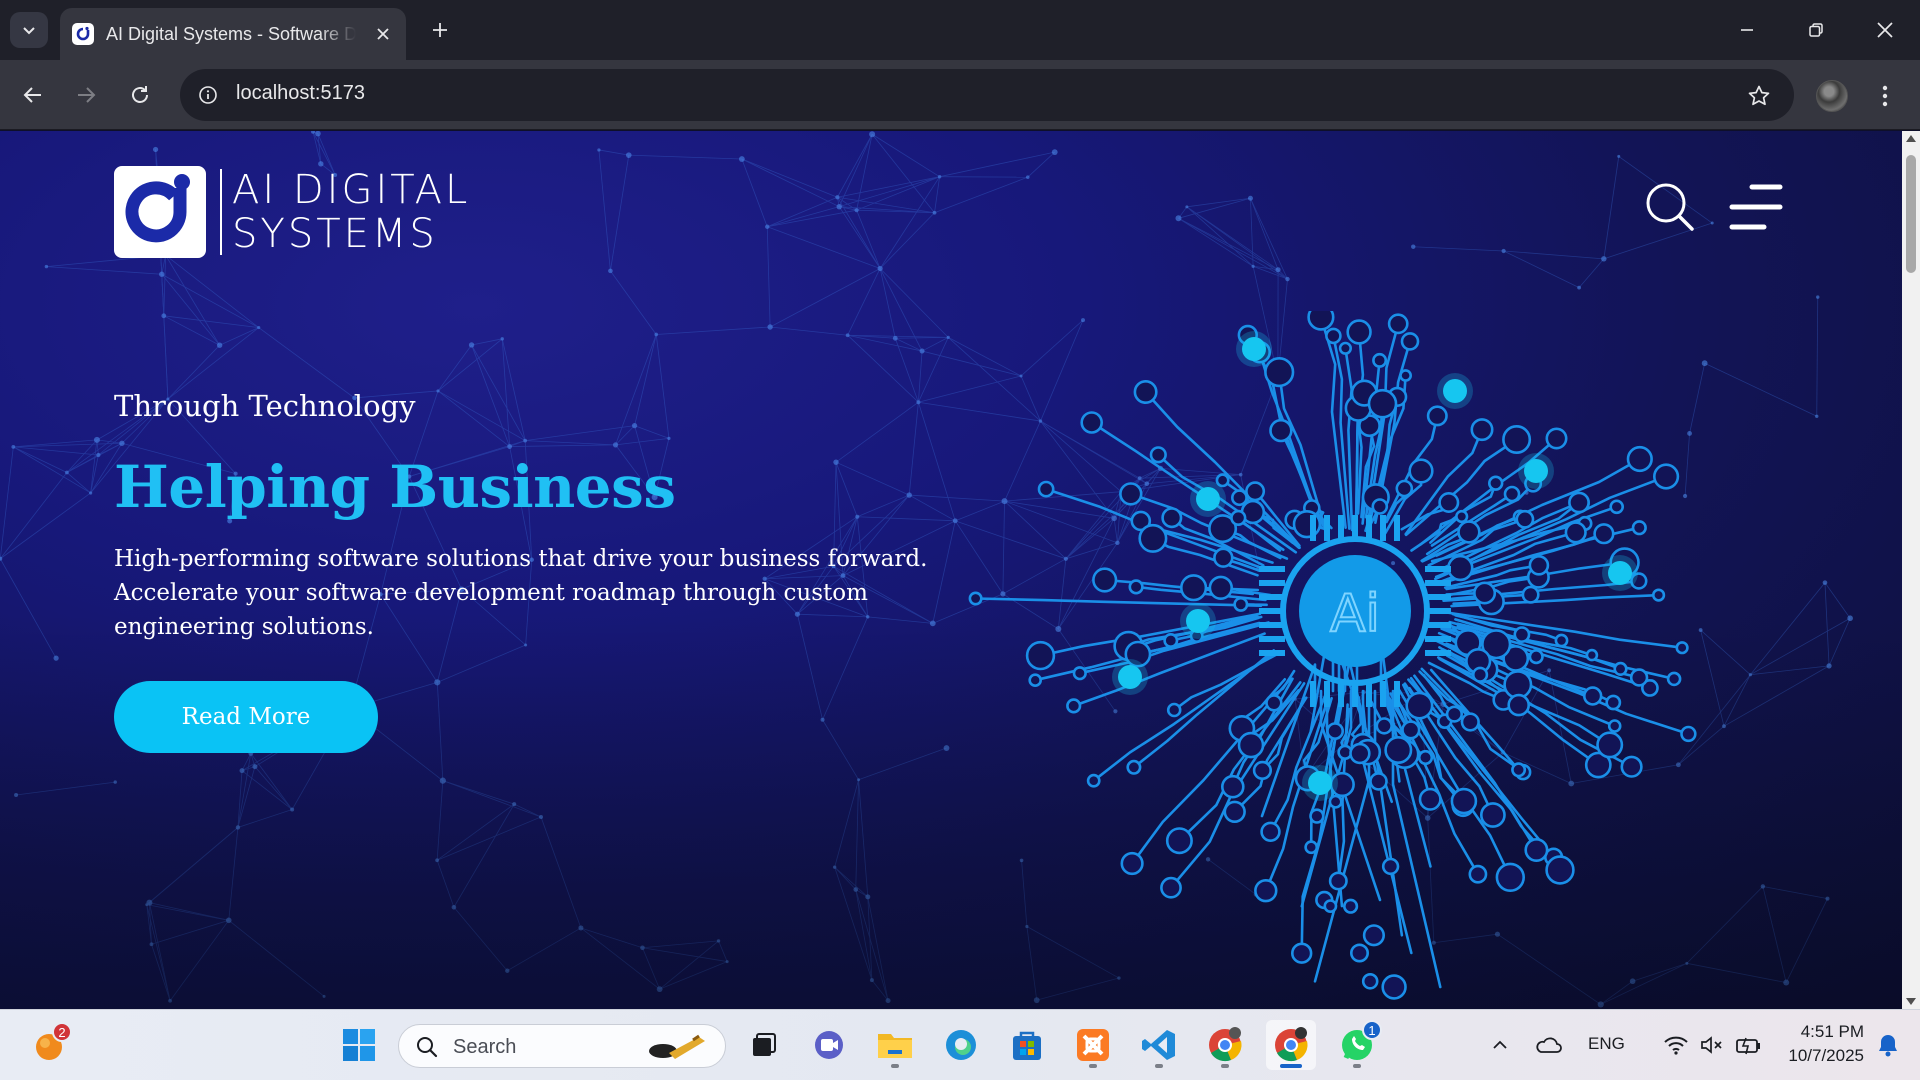 The height and width of the screenshot is (1080, 1920). What do you see at coordinates (221, 212) in the screenshot?
I see `logo-divider` at bounding box center [221, 212].